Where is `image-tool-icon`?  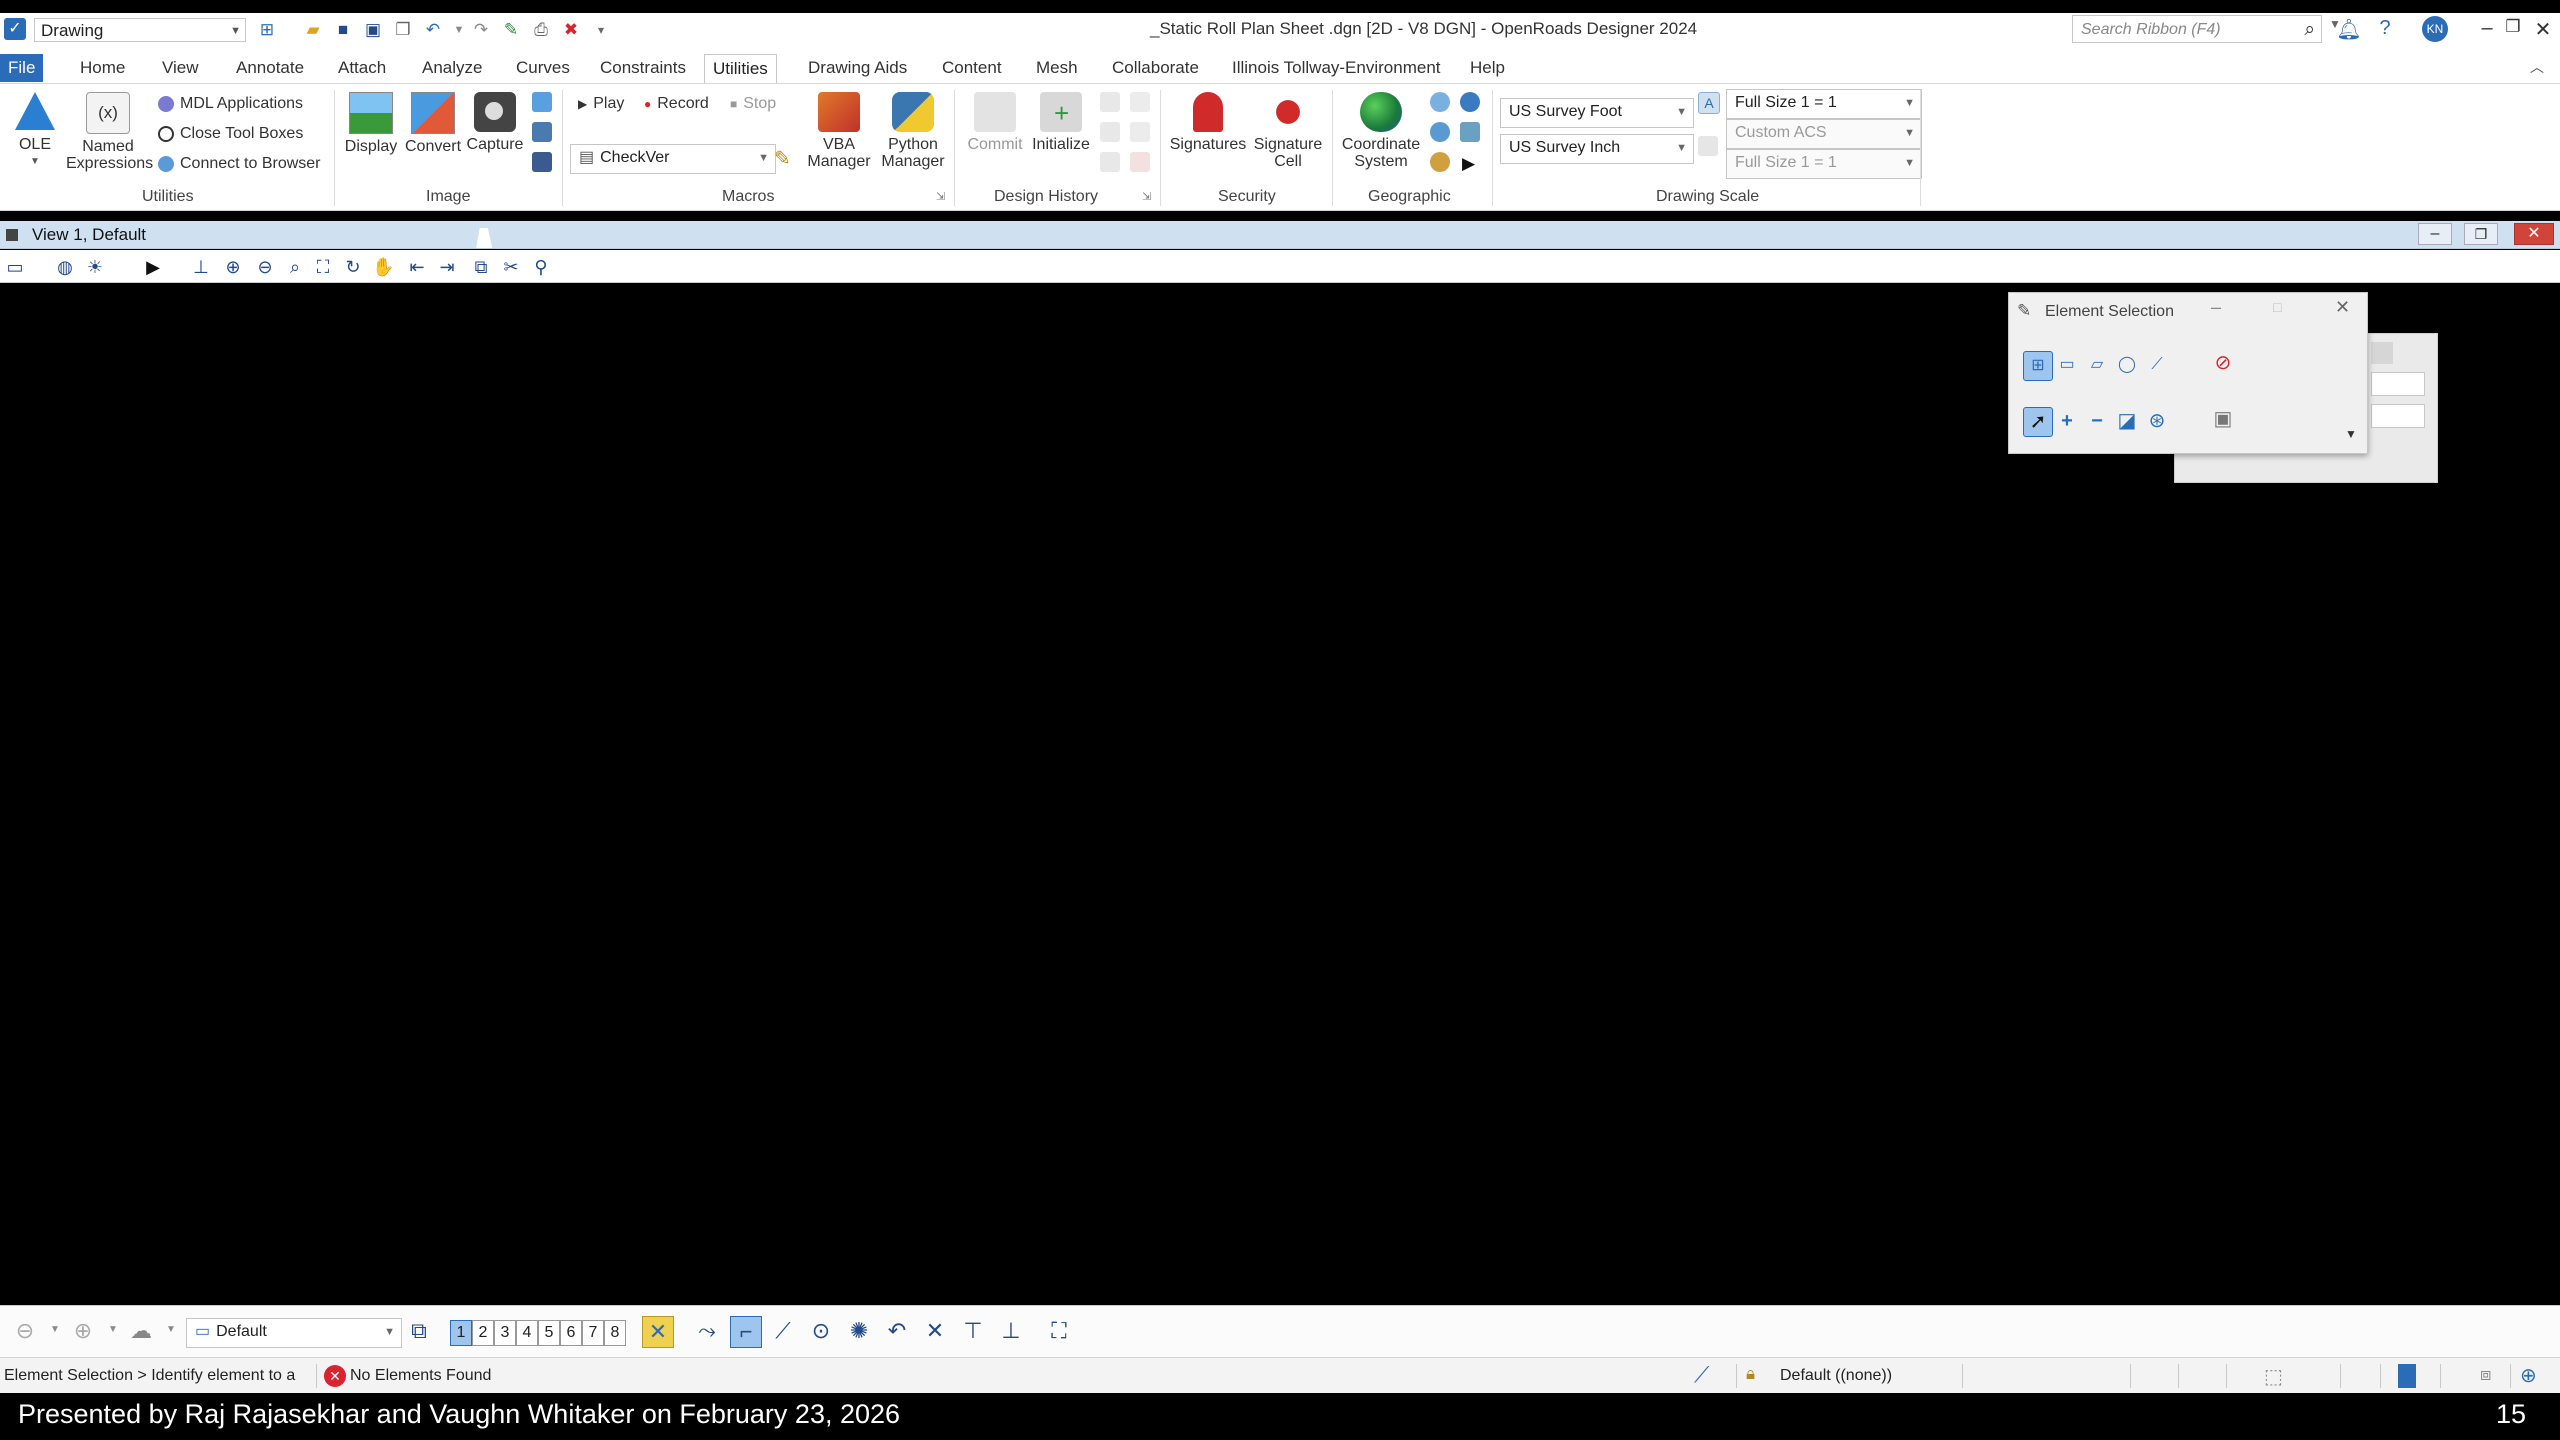 image-tool-icon is located at coordinates (542, 102).